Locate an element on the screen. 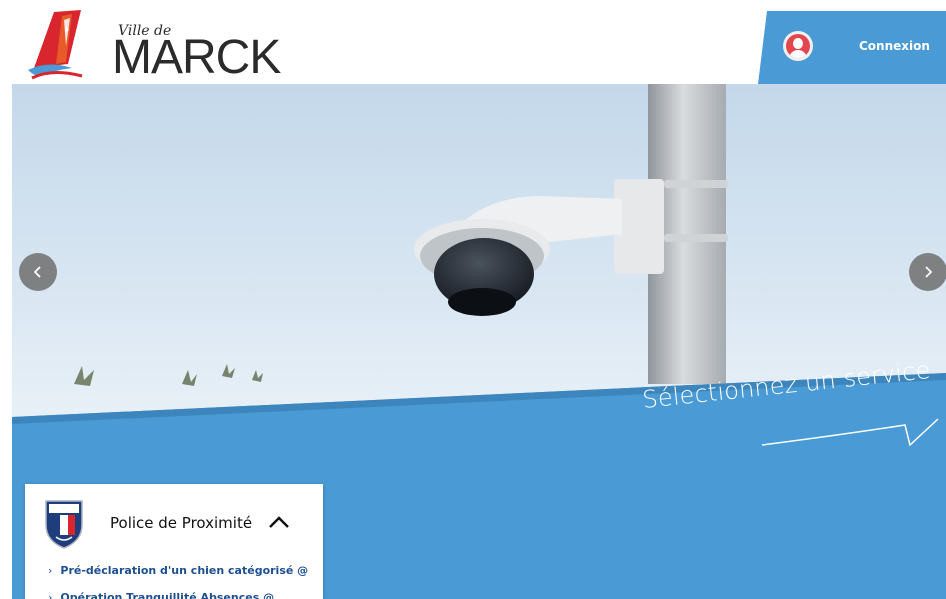 The width and height of the screenshot is (946, 599). logo-title: MARCK is located at coordinates (196, 57).